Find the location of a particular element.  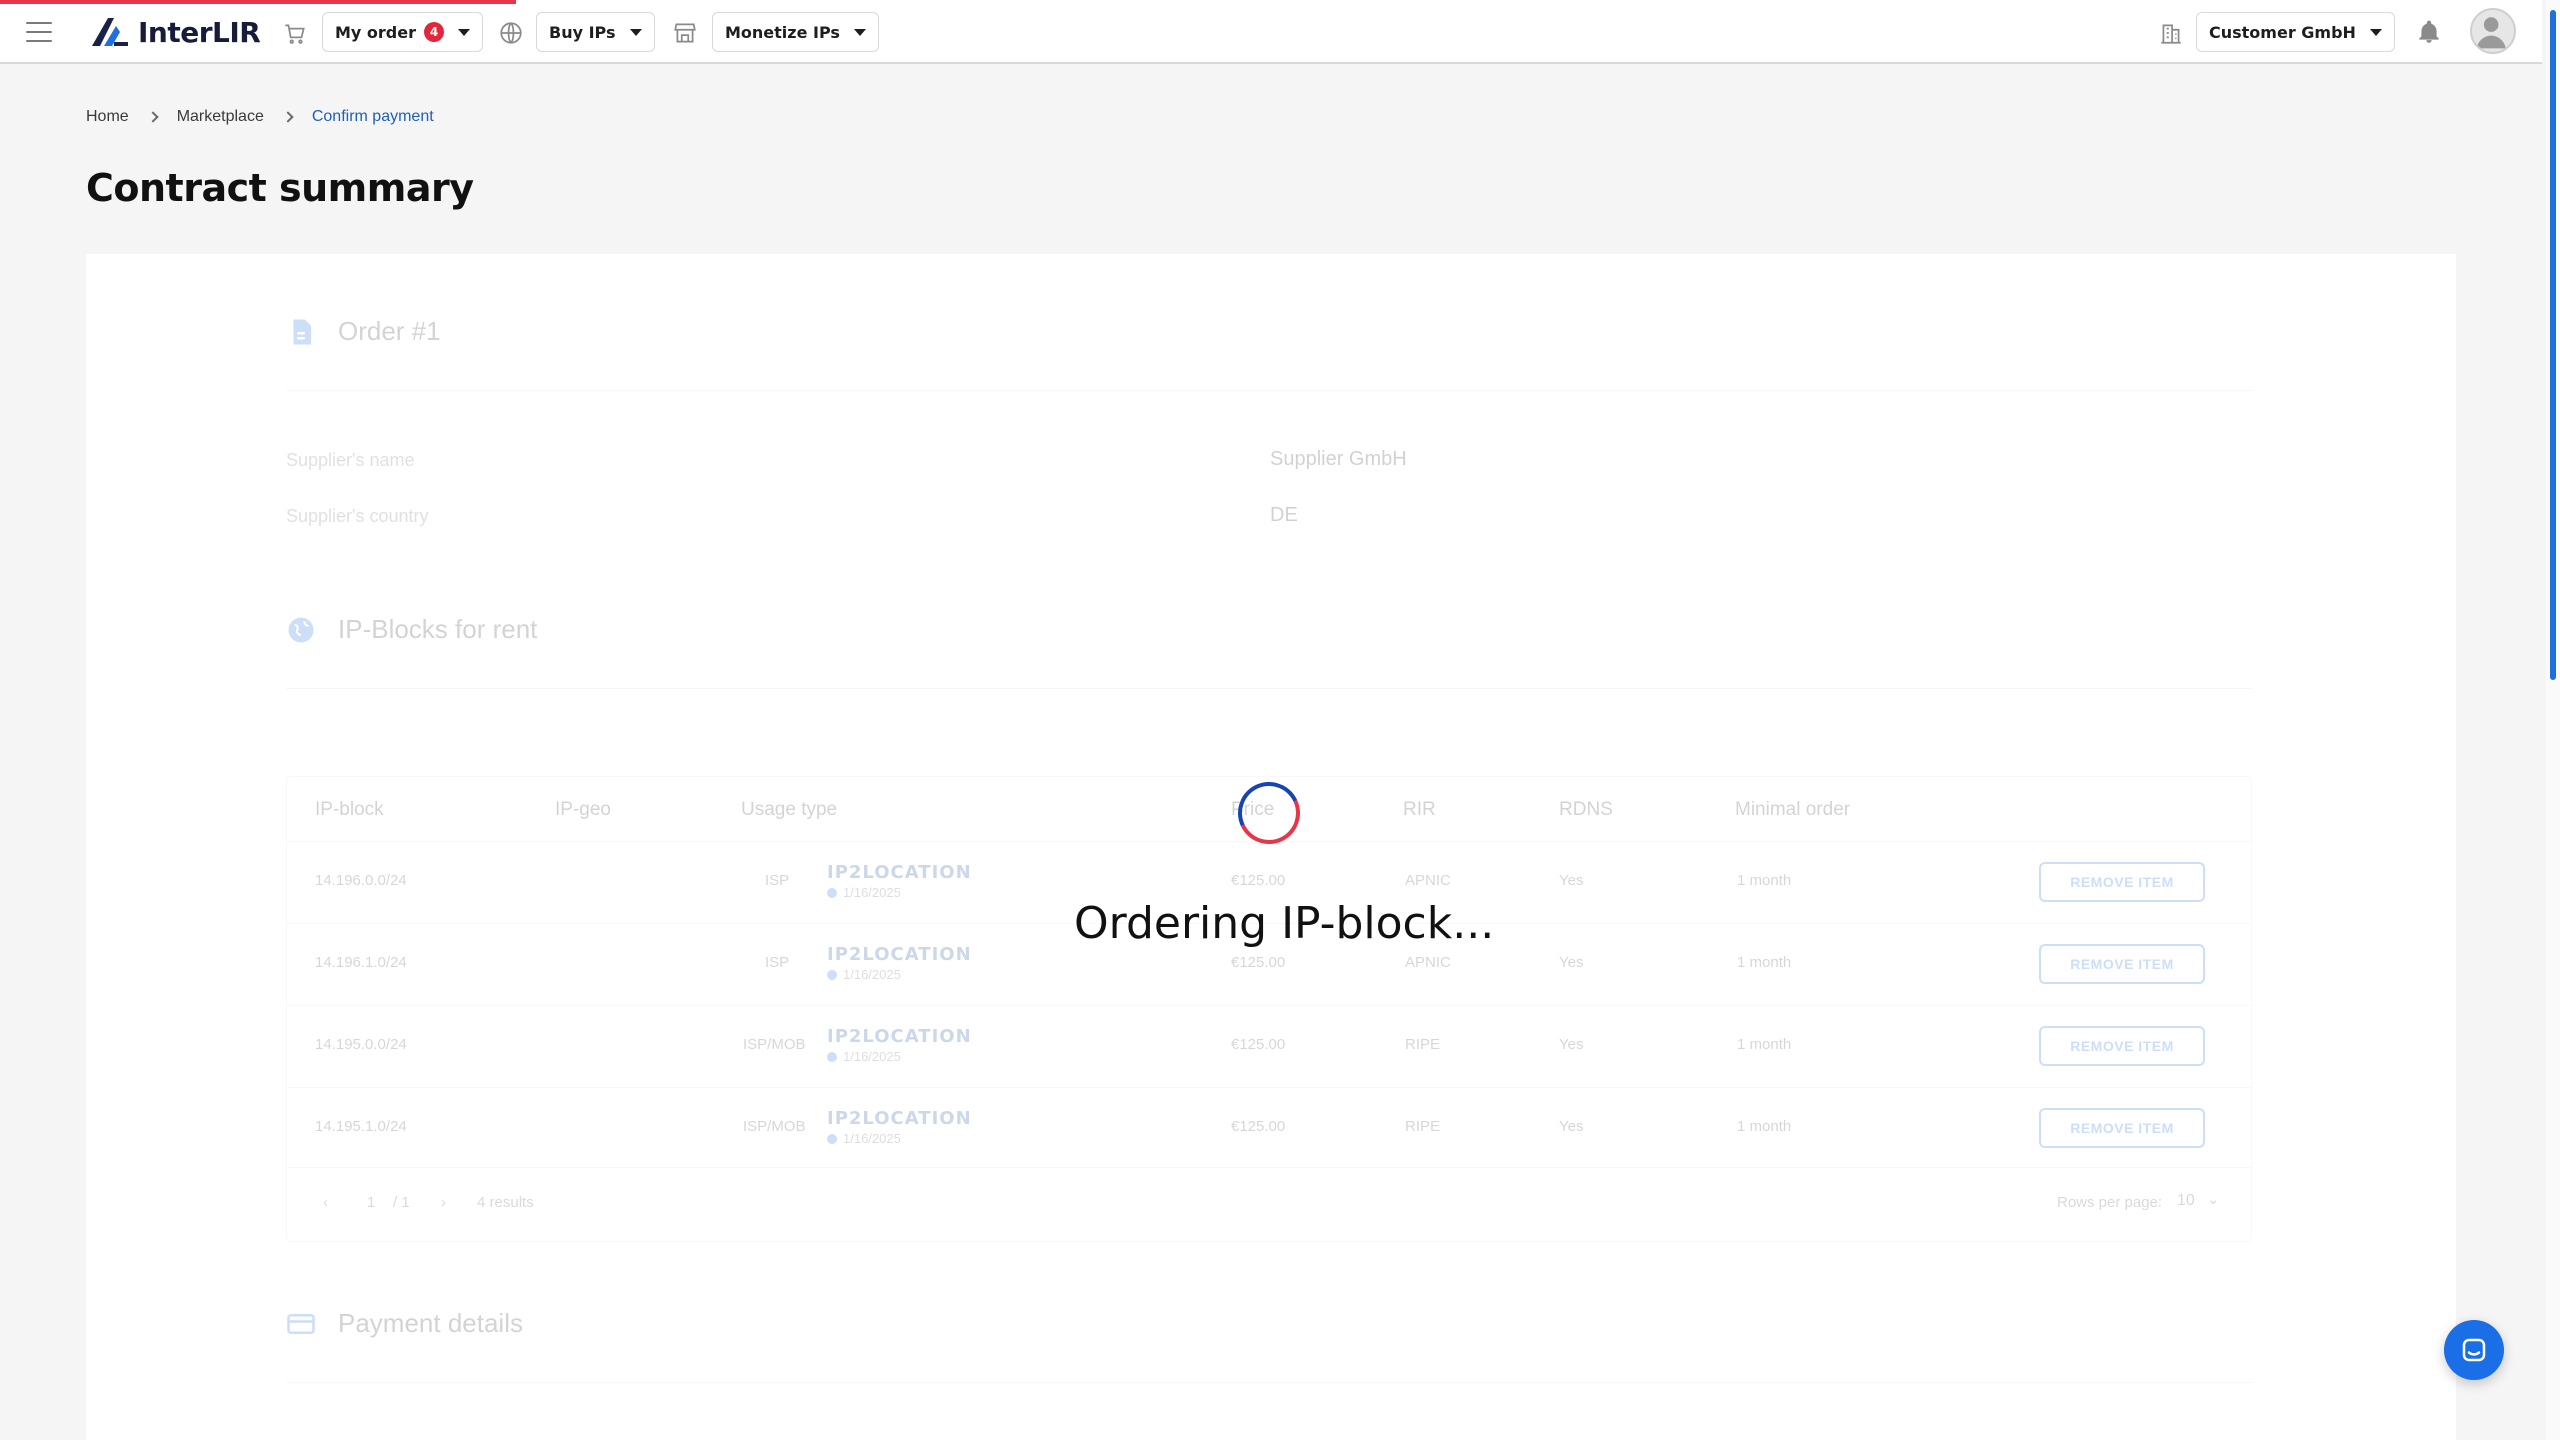

page-loading-bar is located at coordinates (258, 2).